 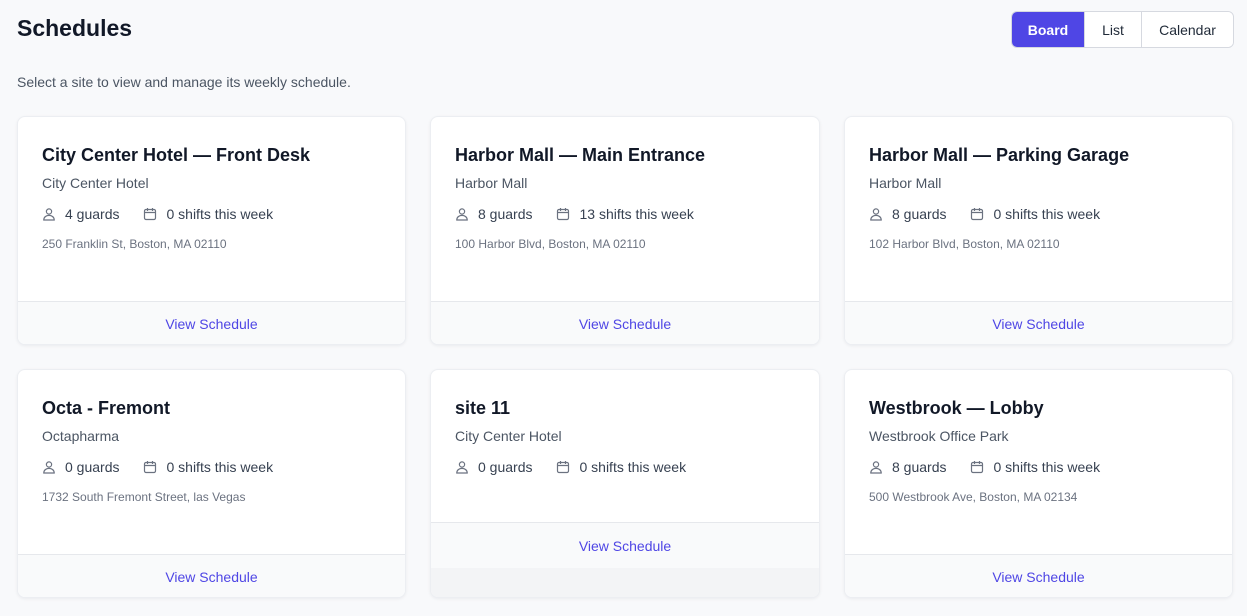 I want to click on site-name: Harbor Mall — Parking Garage, so click(x=999, y=155).